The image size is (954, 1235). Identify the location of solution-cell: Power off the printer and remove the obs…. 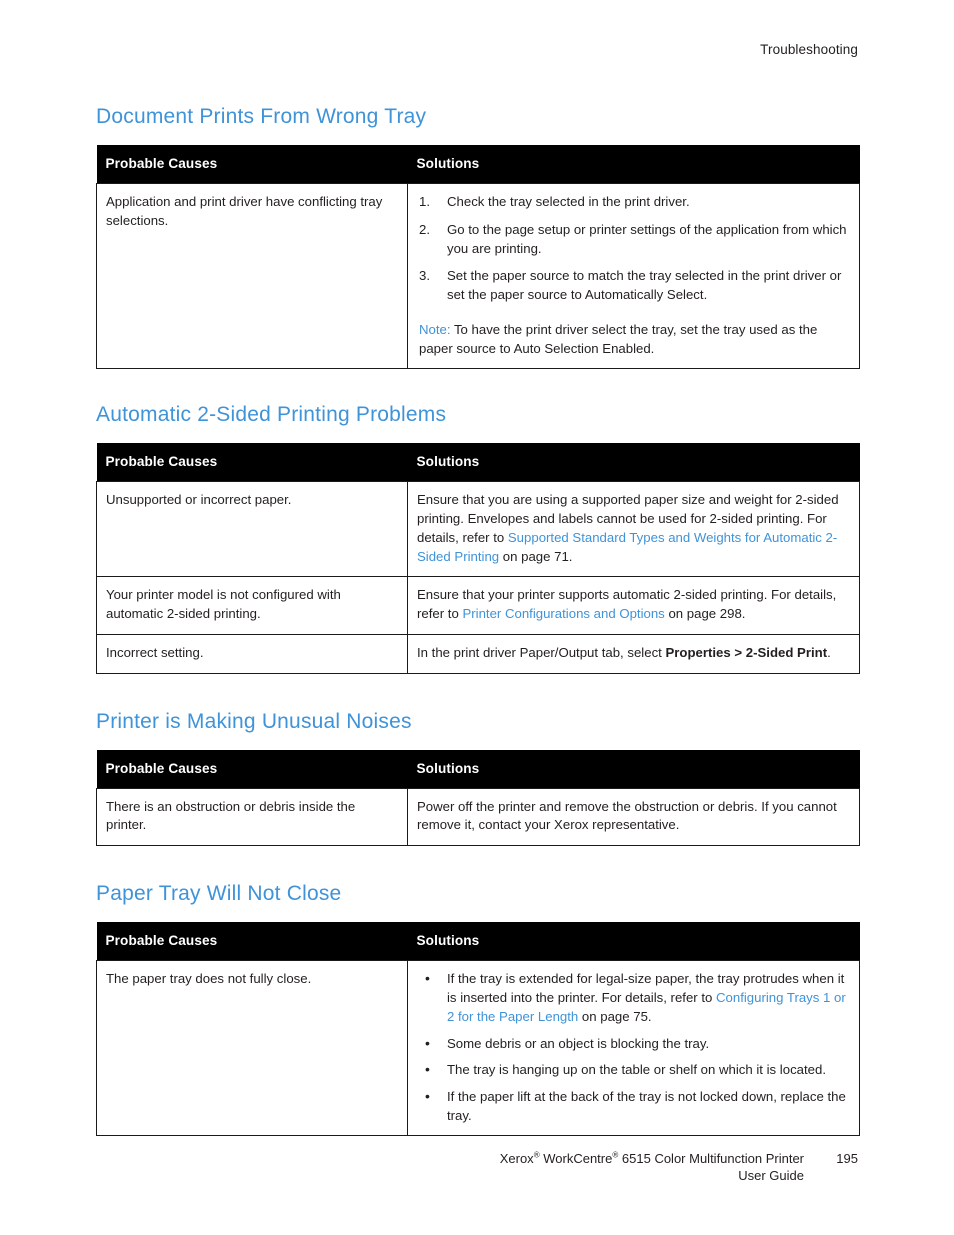
(633, 817).